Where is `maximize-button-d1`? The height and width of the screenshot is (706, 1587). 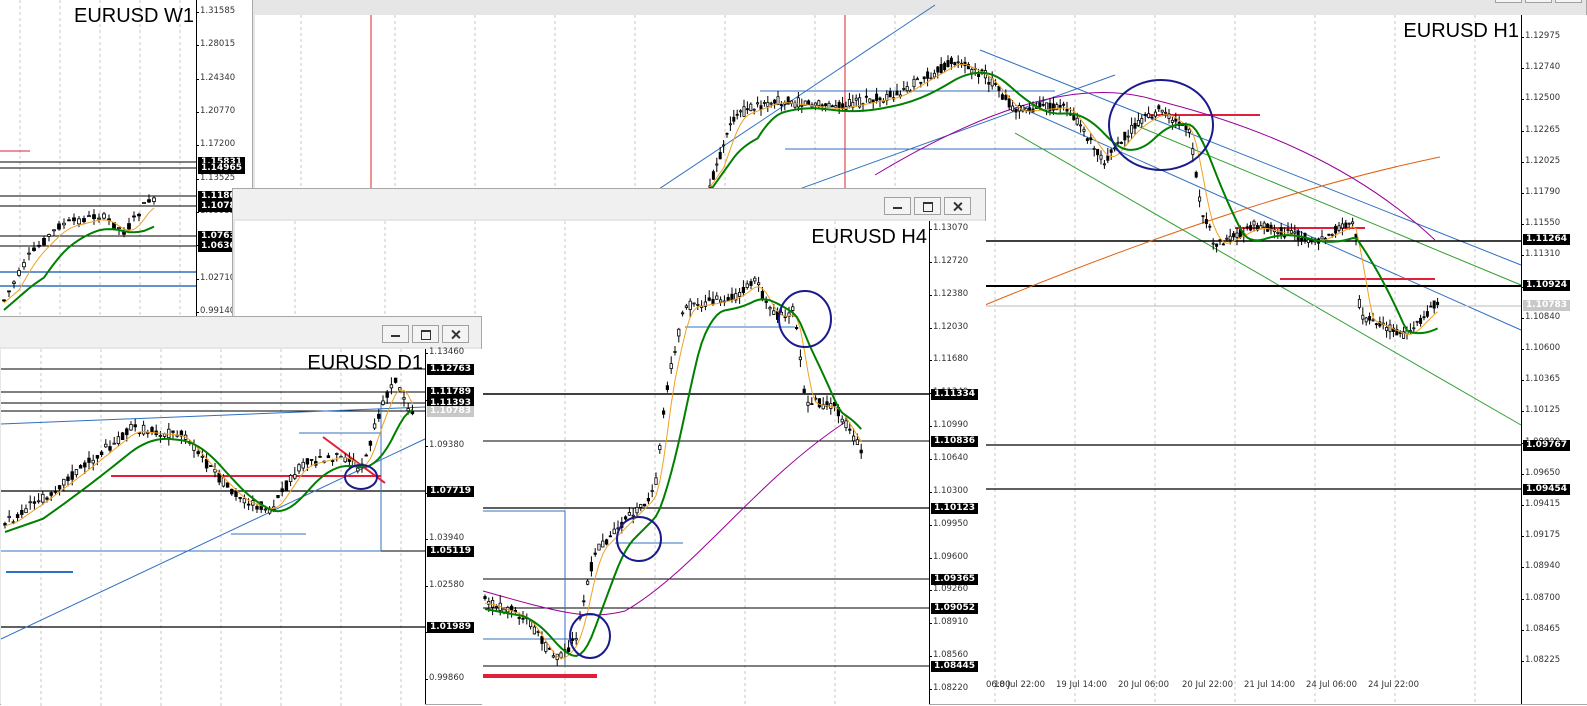 maximize-button-d1 is located at coordinates (425, 334).